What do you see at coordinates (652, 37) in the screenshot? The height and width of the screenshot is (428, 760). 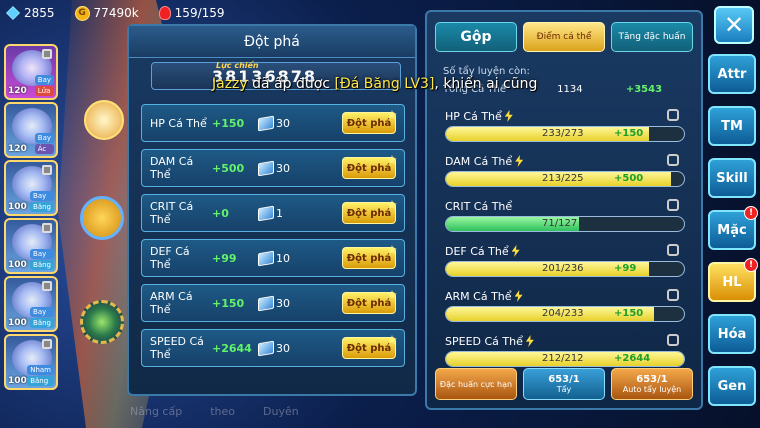 I see `tab-special-training: Tăng đặc huấn` at bounding box center [652, 37].